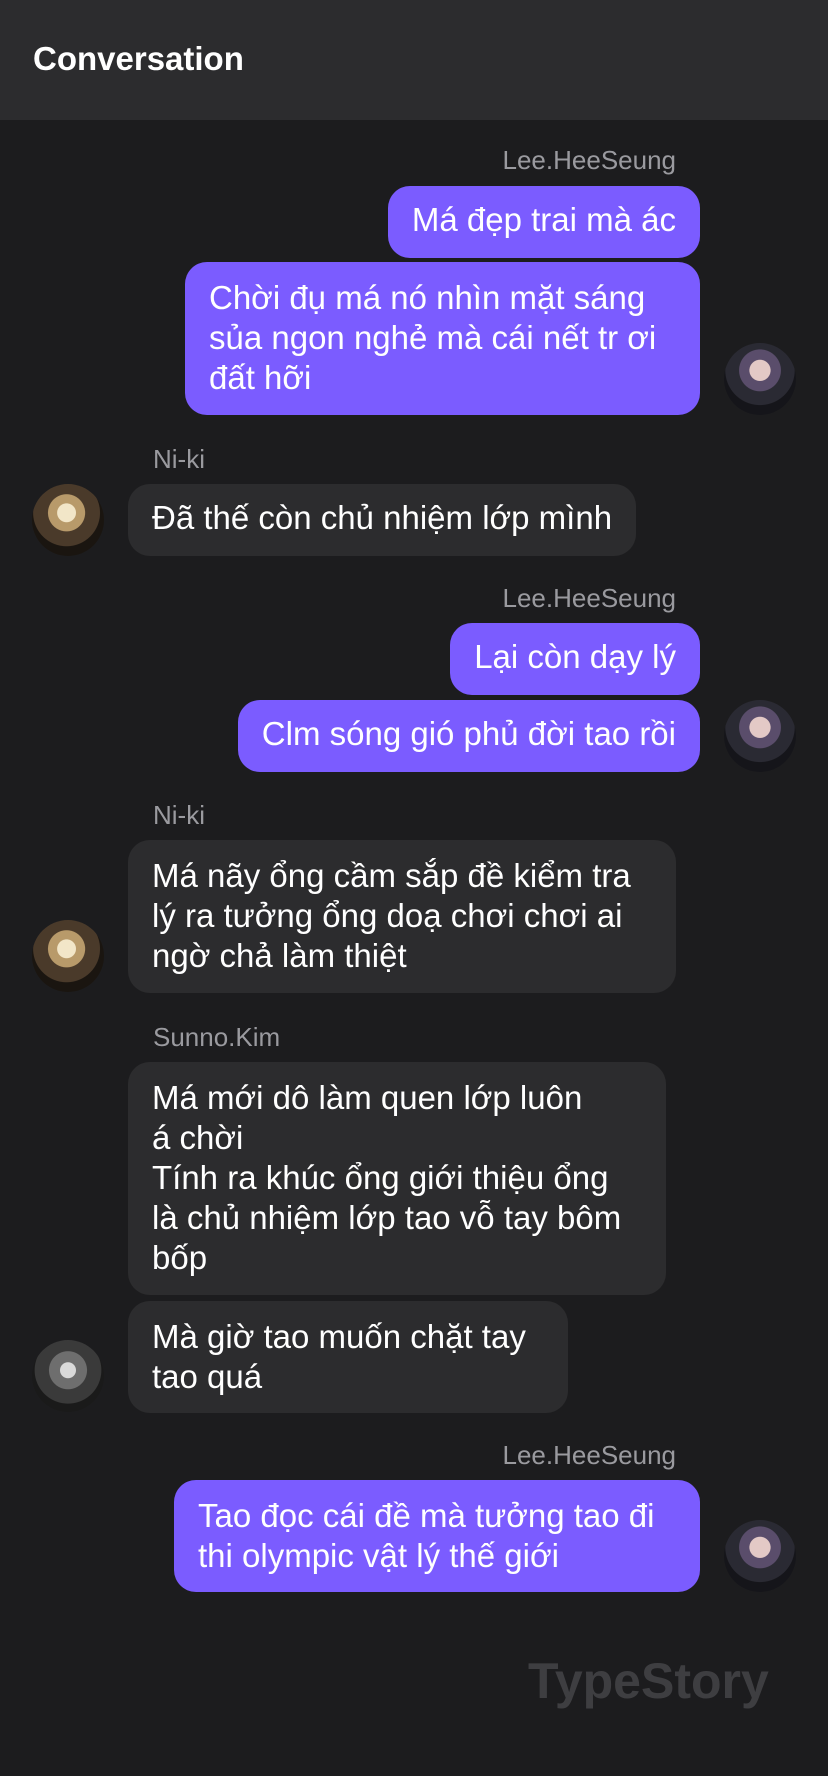 The width and height of the screenshot is (828, 1776). I want to click on message-bubble: Má đẹp trai mà ác, so click(543, 222).